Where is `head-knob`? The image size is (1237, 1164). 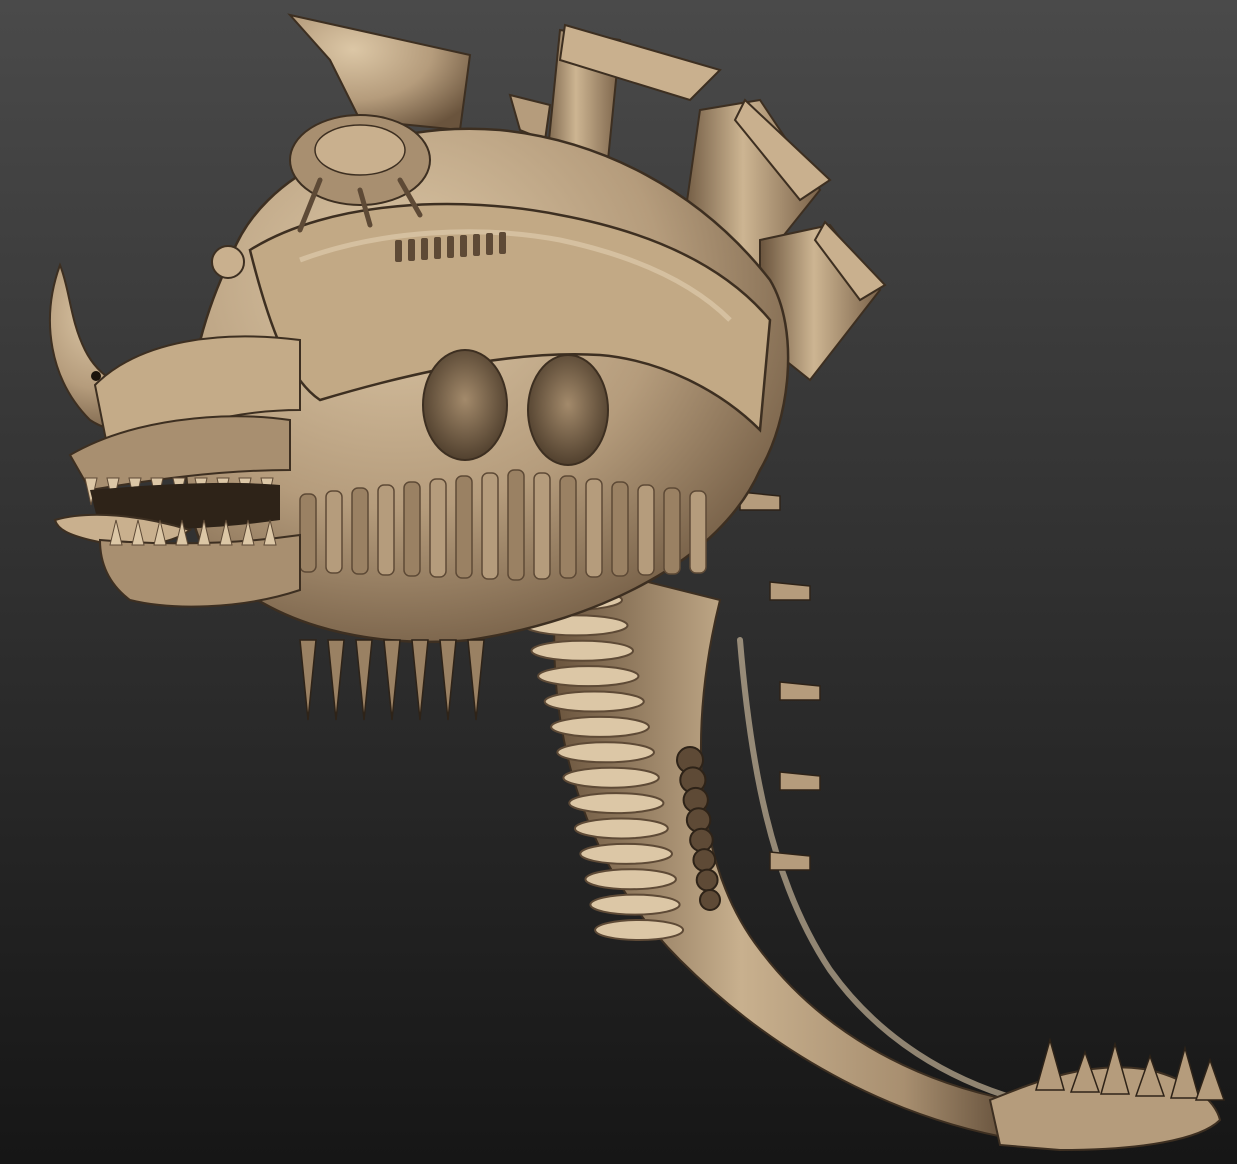 head-knob is located at coordinates (228, 262).